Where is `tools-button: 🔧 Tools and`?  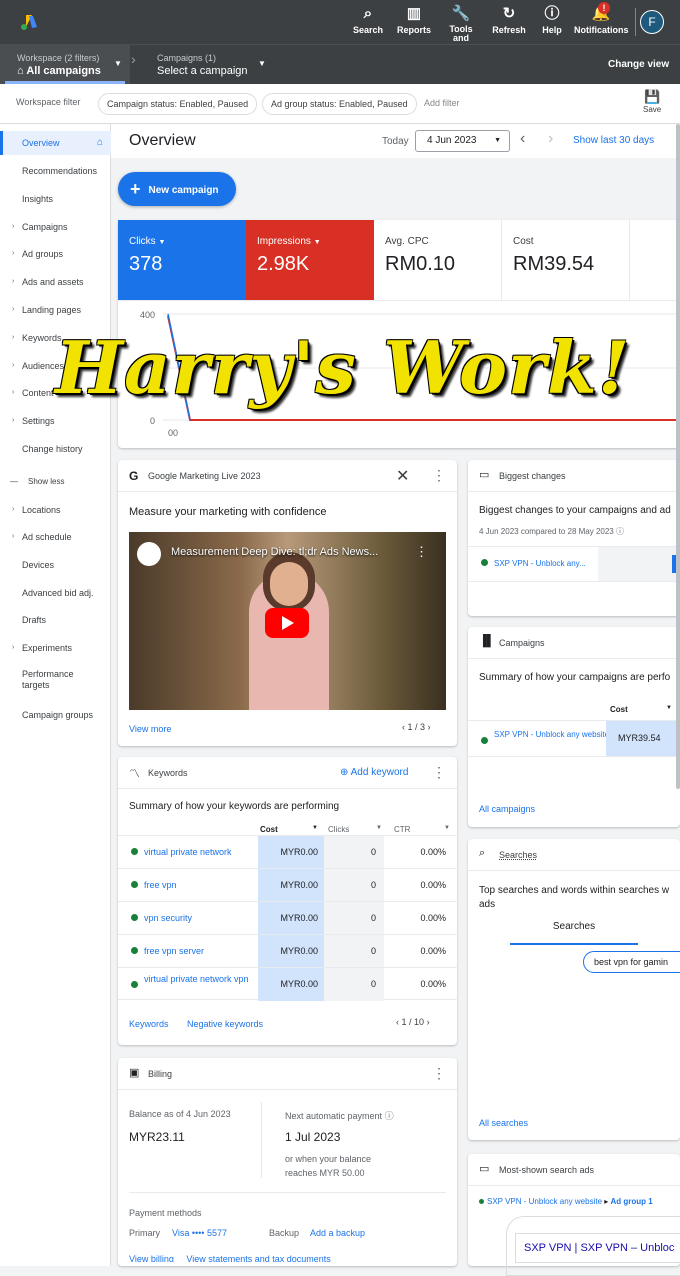 tools-button: 🔧 Tools and is located at coordinates (461, 24).